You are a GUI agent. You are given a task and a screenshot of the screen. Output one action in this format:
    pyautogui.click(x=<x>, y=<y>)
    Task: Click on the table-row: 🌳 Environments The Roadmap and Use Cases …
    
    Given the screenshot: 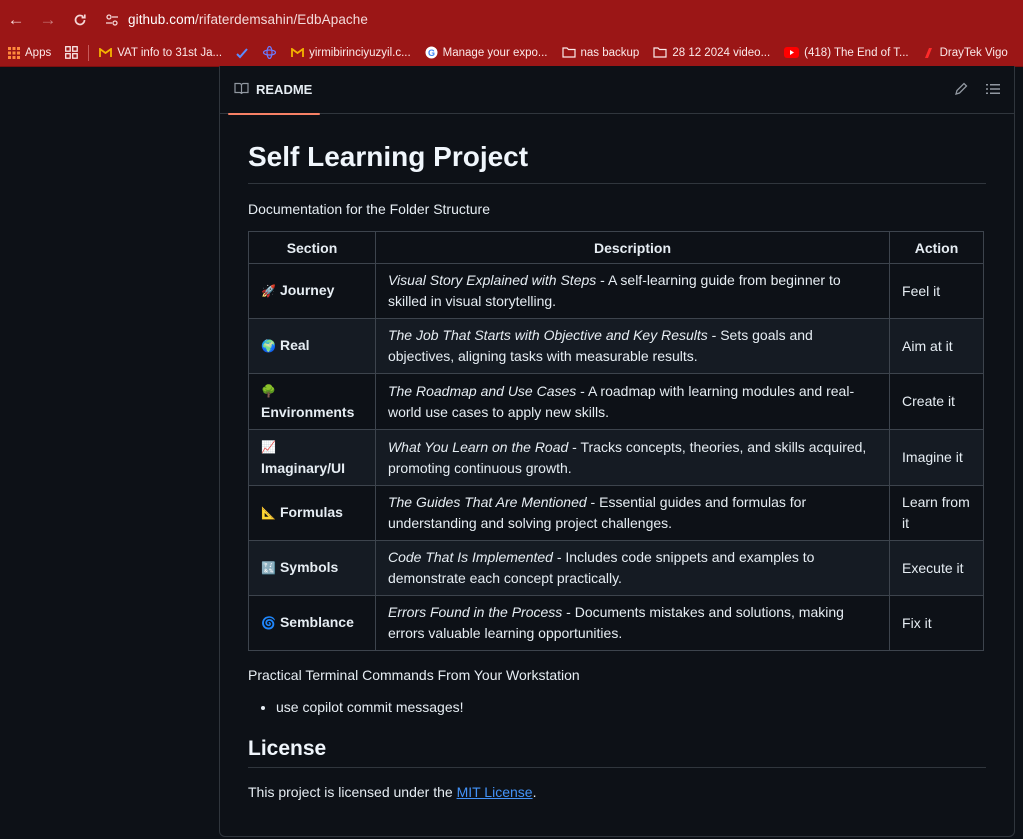 What is the action you would take?
    pyautogui.click(x=616, y=401)
    